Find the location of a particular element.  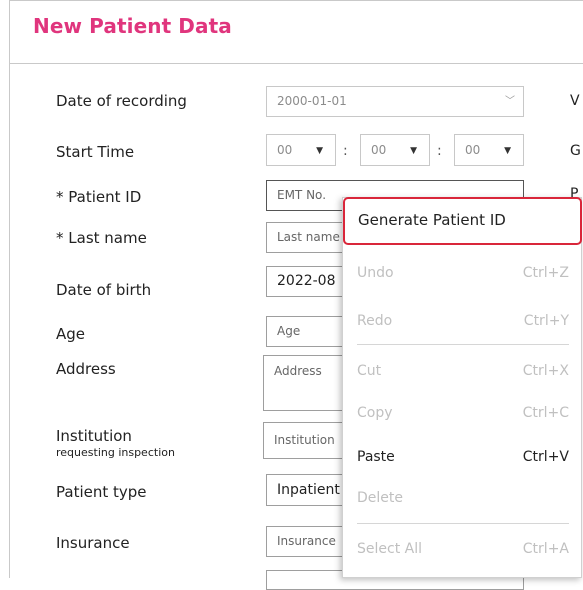

menu-item-copy: Copy Ctrl+C is located at coordinates (463, 413).